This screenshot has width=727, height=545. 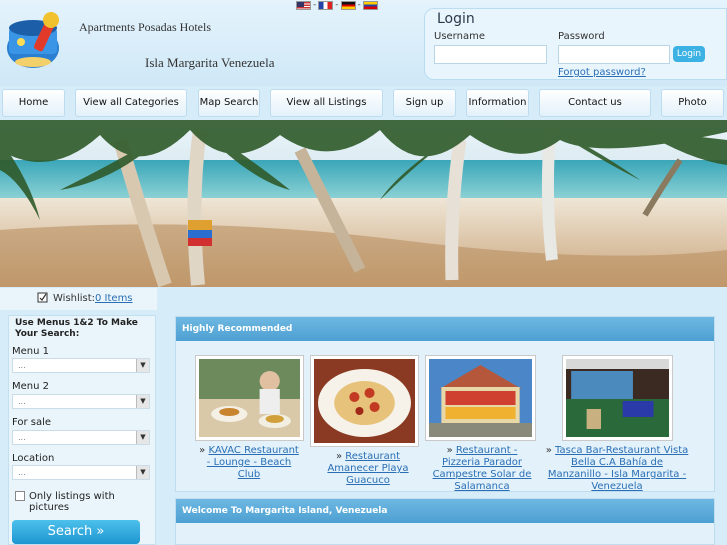 What do you see at coordinates (74, 298) in the screenshot?
I see `wishlist-label: Wishlist:` at bounding box center [74, 298].